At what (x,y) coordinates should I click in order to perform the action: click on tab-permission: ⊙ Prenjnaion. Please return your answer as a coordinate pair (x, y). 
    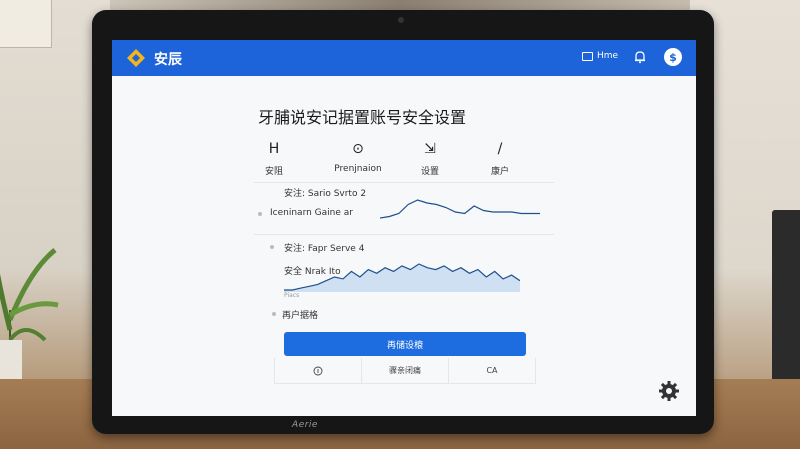
    Looking at the image, I should click on (358, 157).